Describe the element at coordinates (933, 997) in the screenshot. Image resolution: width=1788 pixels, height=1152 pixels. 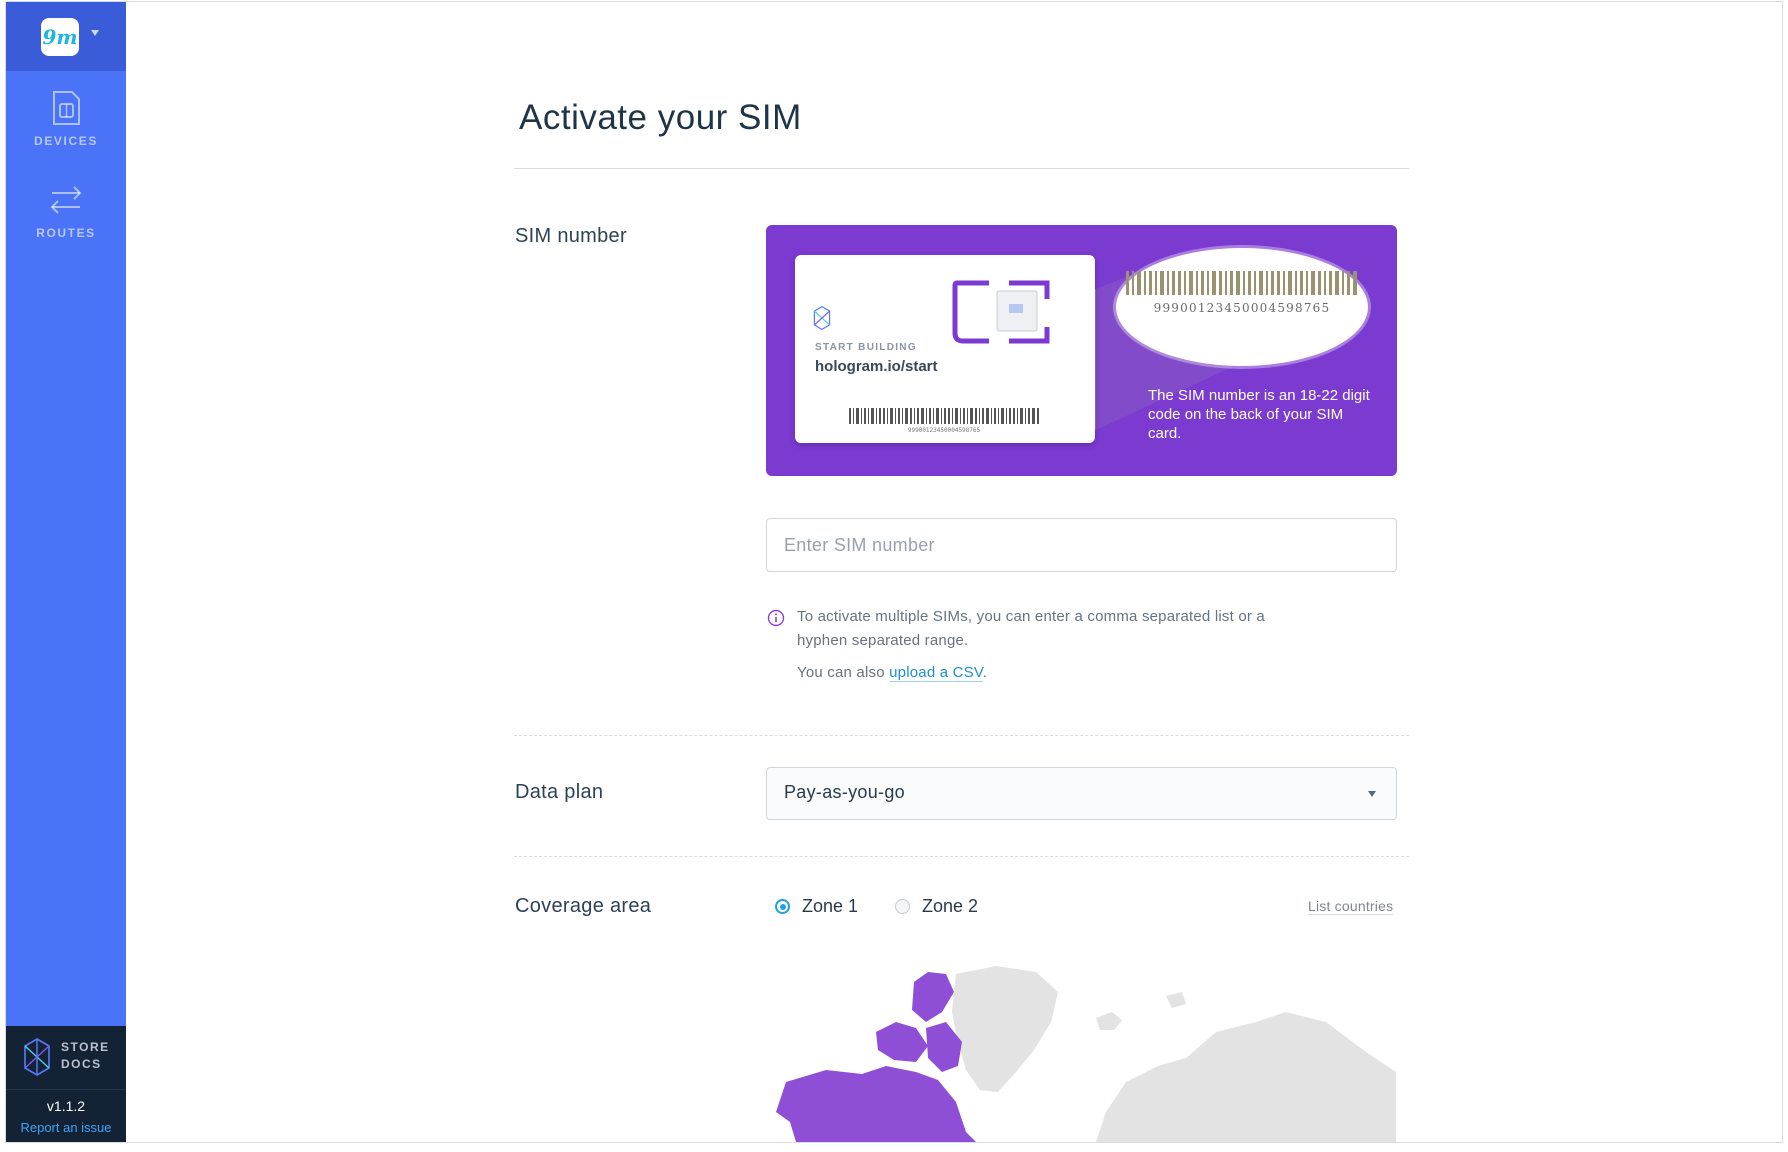
I see `map-region-canada-arctic` at that location.